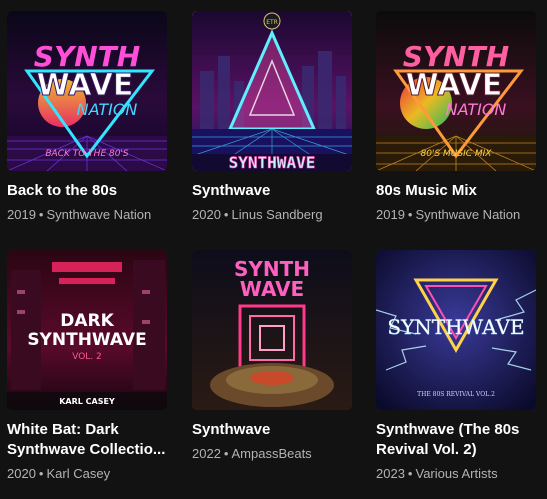 The width and height of the screenshot is (547, 499). Describe the element at coordinates (206, 453) in the screenshot. I see `album-year: 2022` at that location.